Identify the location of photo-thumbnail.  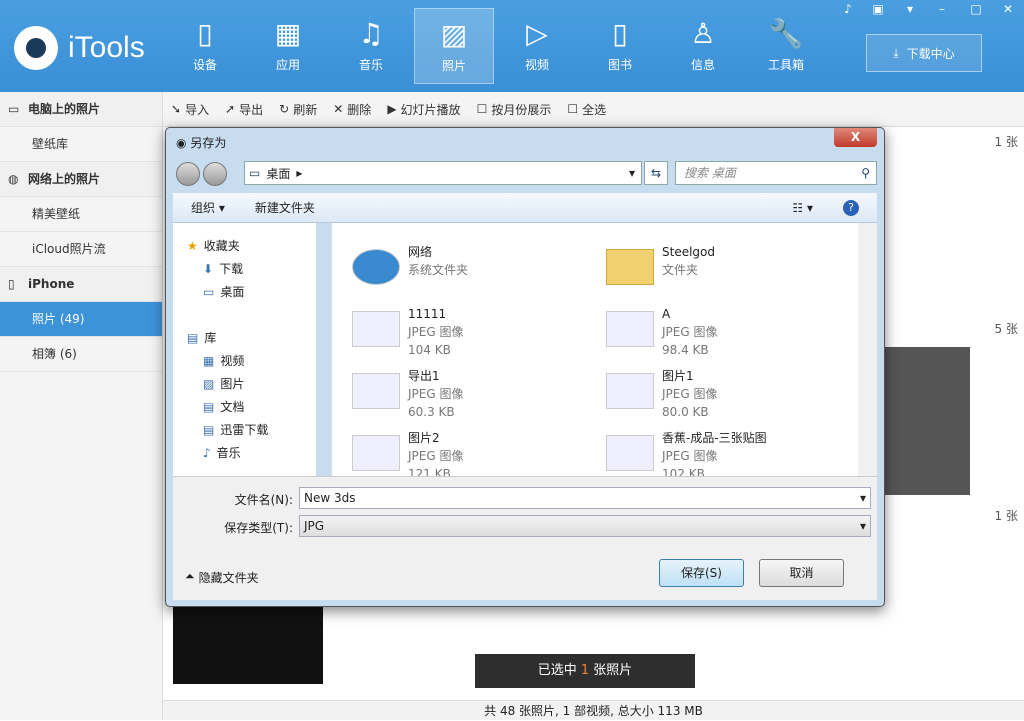
(925, 421).